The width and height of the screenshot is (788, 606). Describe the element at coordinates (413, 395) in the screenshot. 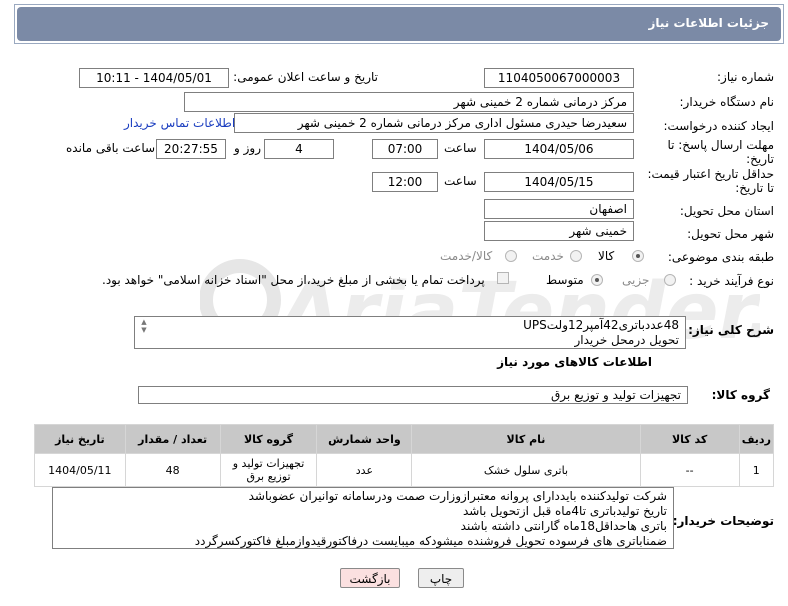

I see `goods-group-field: تجهیزات تولید و توزیع برق` at that location.